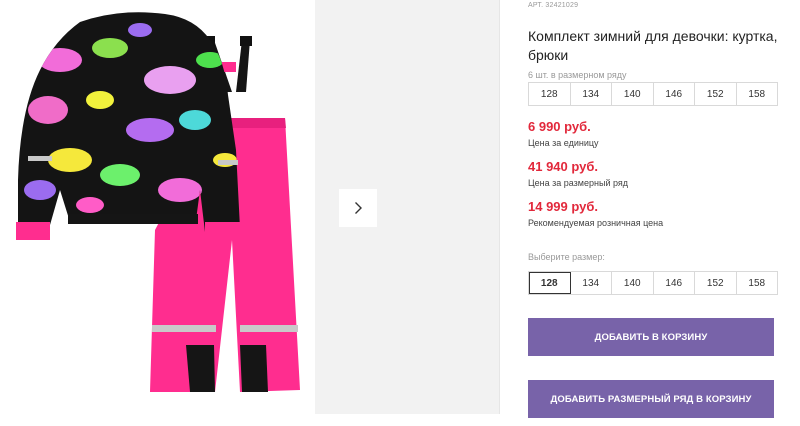 The width and height of the screenshot is (800, 426). What do you see at coordinates (550, 94) in the screenshot?
I see `size-range-item: 128` at bounding box center [550, 94].